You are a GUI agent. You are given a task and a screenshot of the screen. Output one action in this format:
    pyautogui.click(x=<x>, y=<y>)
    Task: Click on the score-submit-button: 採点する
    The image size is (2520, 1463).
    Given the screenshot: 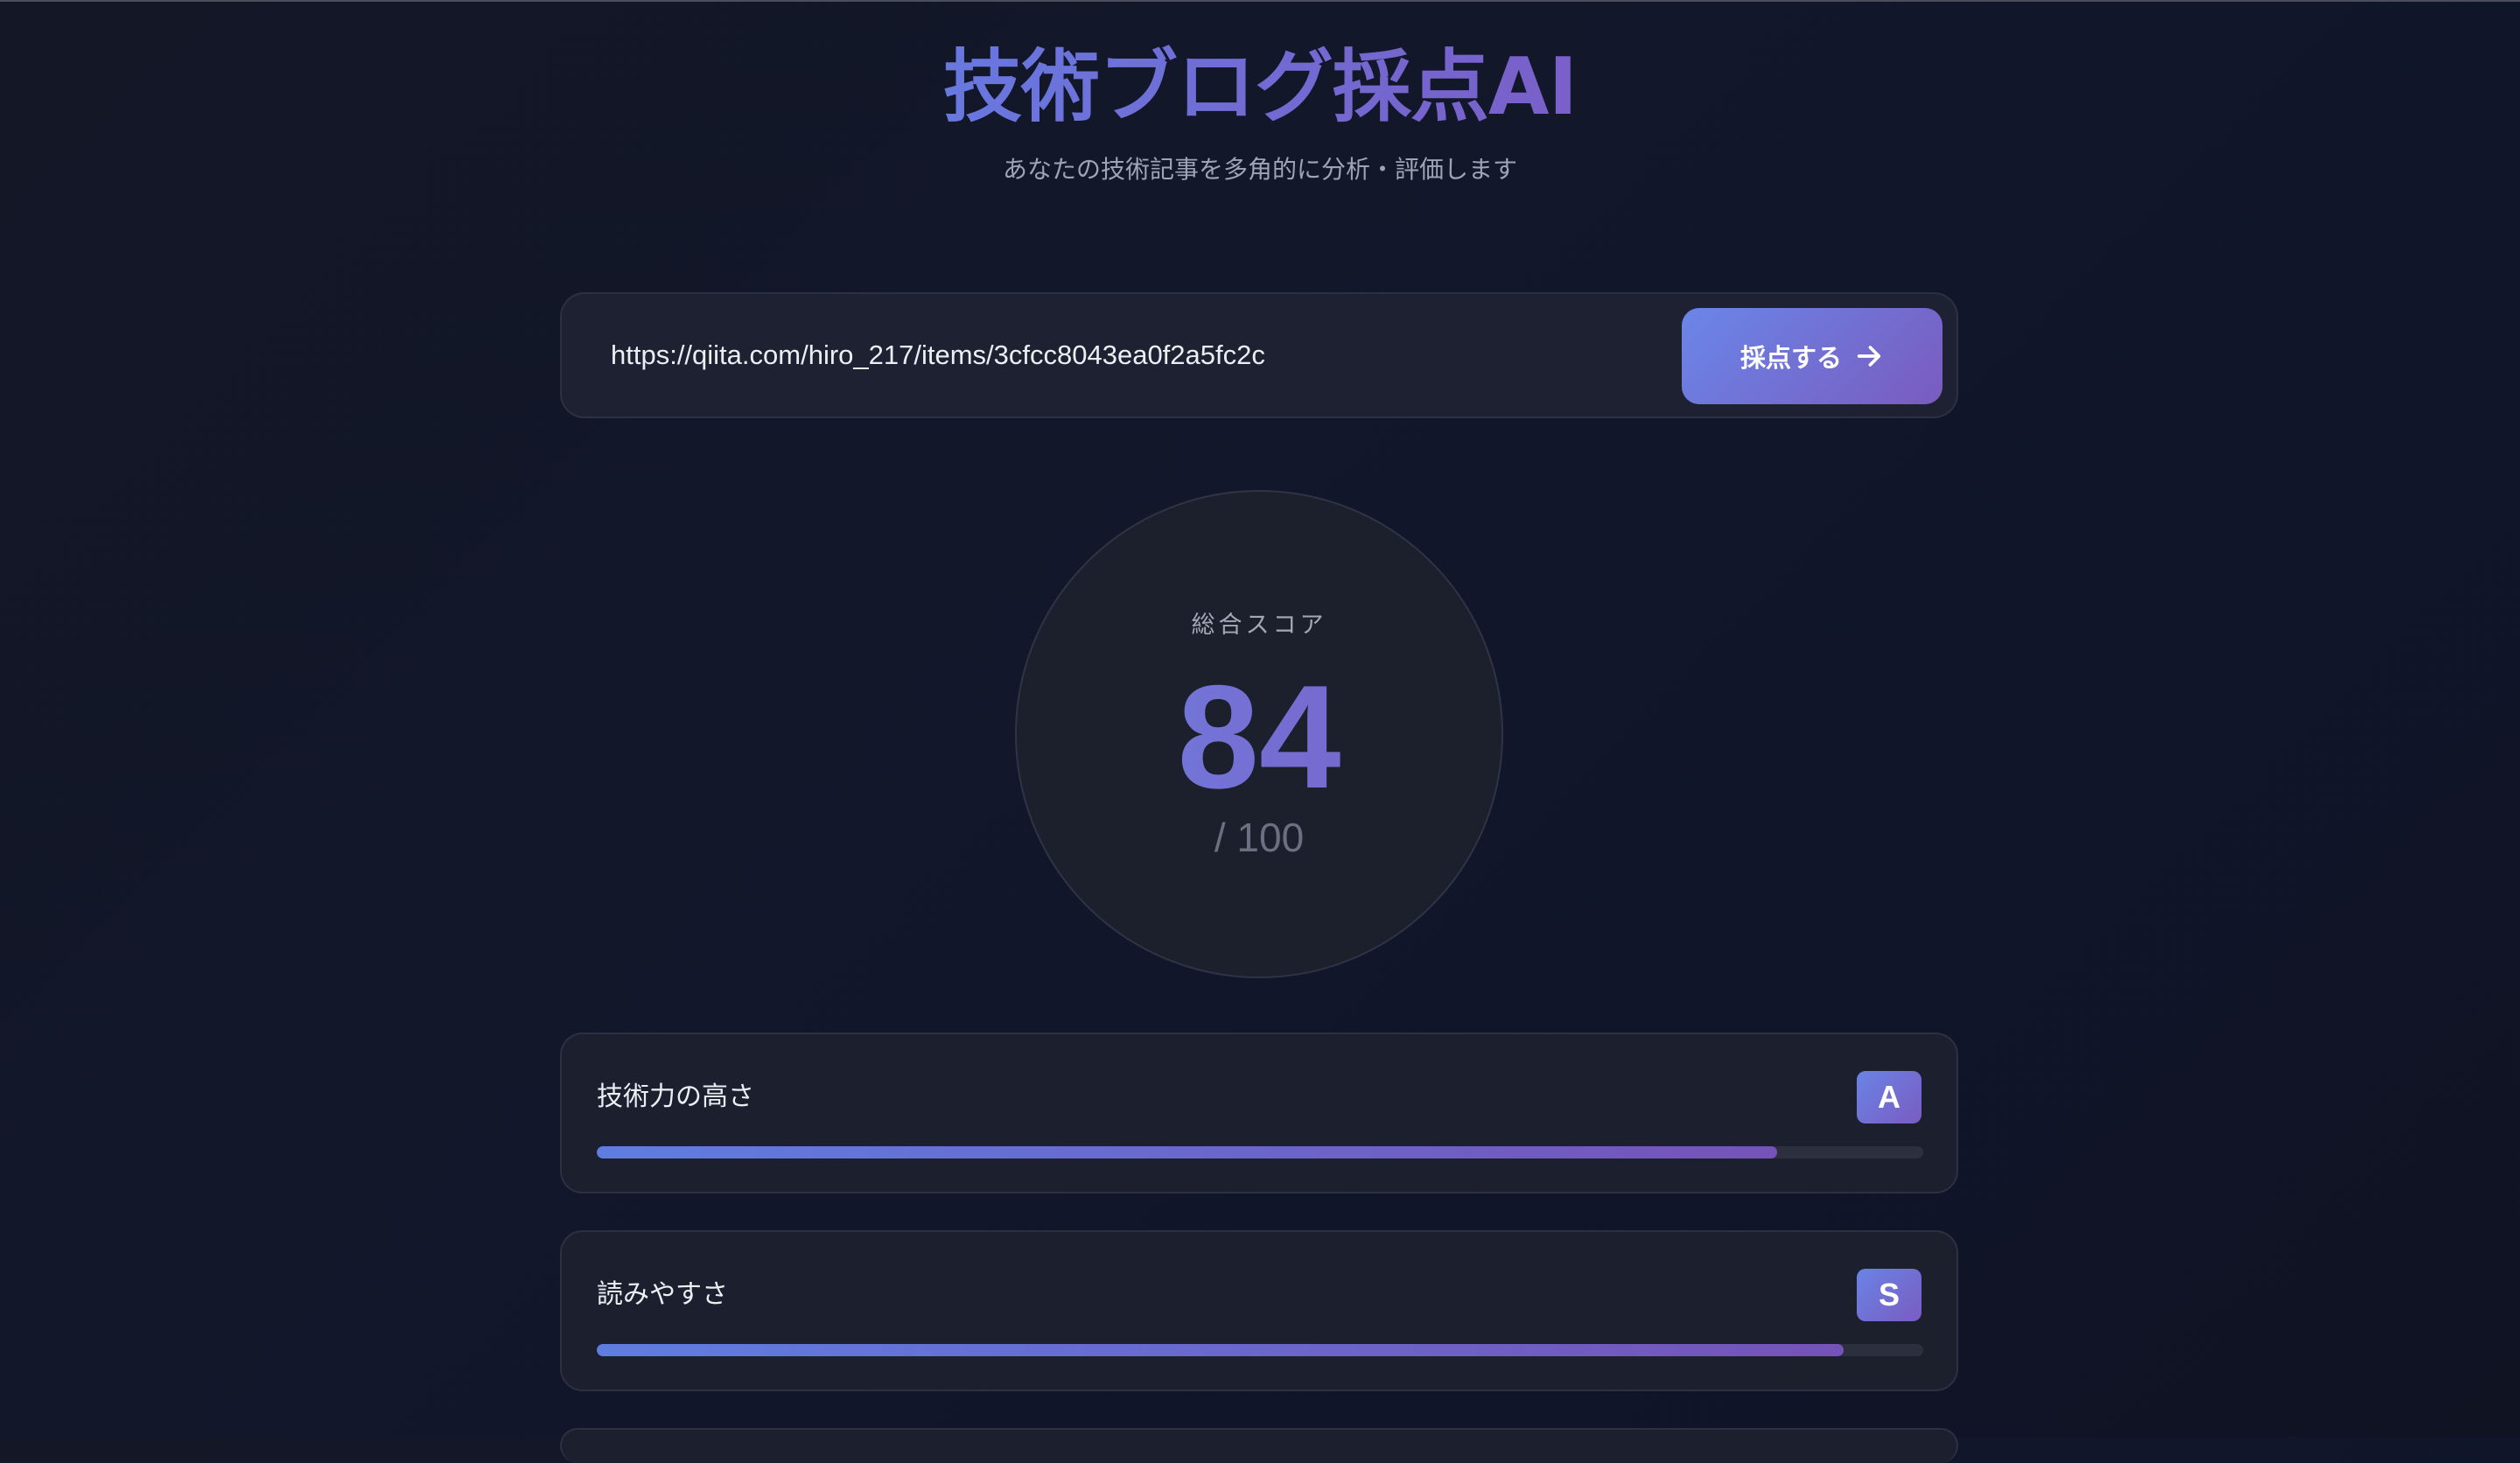 What is the action you would take?
    pyautogui.click(x=1812, y=356)
    